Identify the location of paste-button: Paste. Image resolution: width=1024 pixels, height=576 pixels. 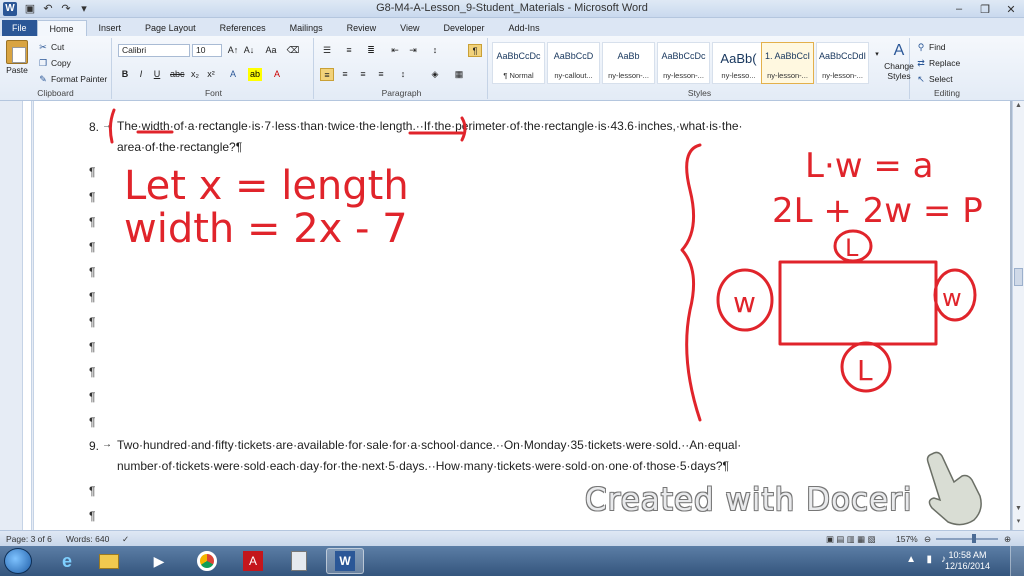
(17, 57).